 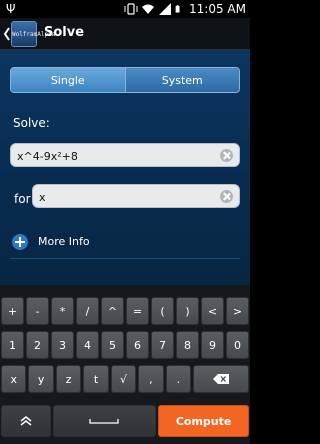 I want to click on double-chevron-up-icon, so click(x=26, y=421).